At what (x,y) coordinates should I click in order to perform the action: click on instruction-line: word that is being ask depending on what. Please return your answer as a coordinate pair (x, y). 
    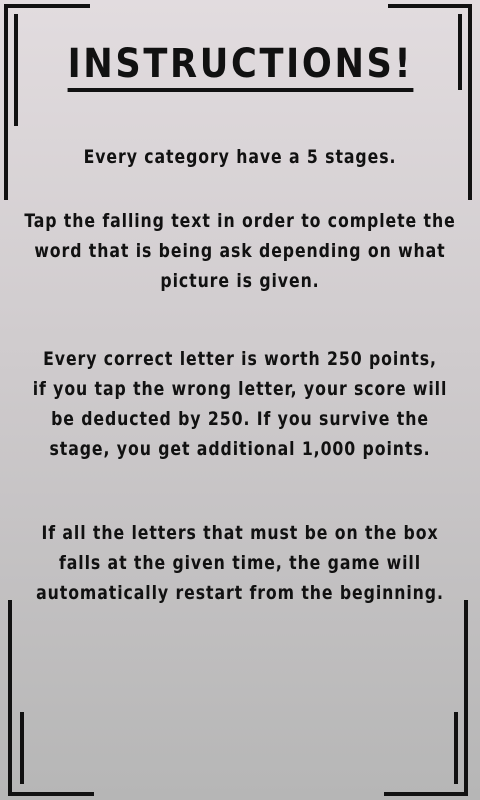
    Looking at the image, I should click on (240, 251).